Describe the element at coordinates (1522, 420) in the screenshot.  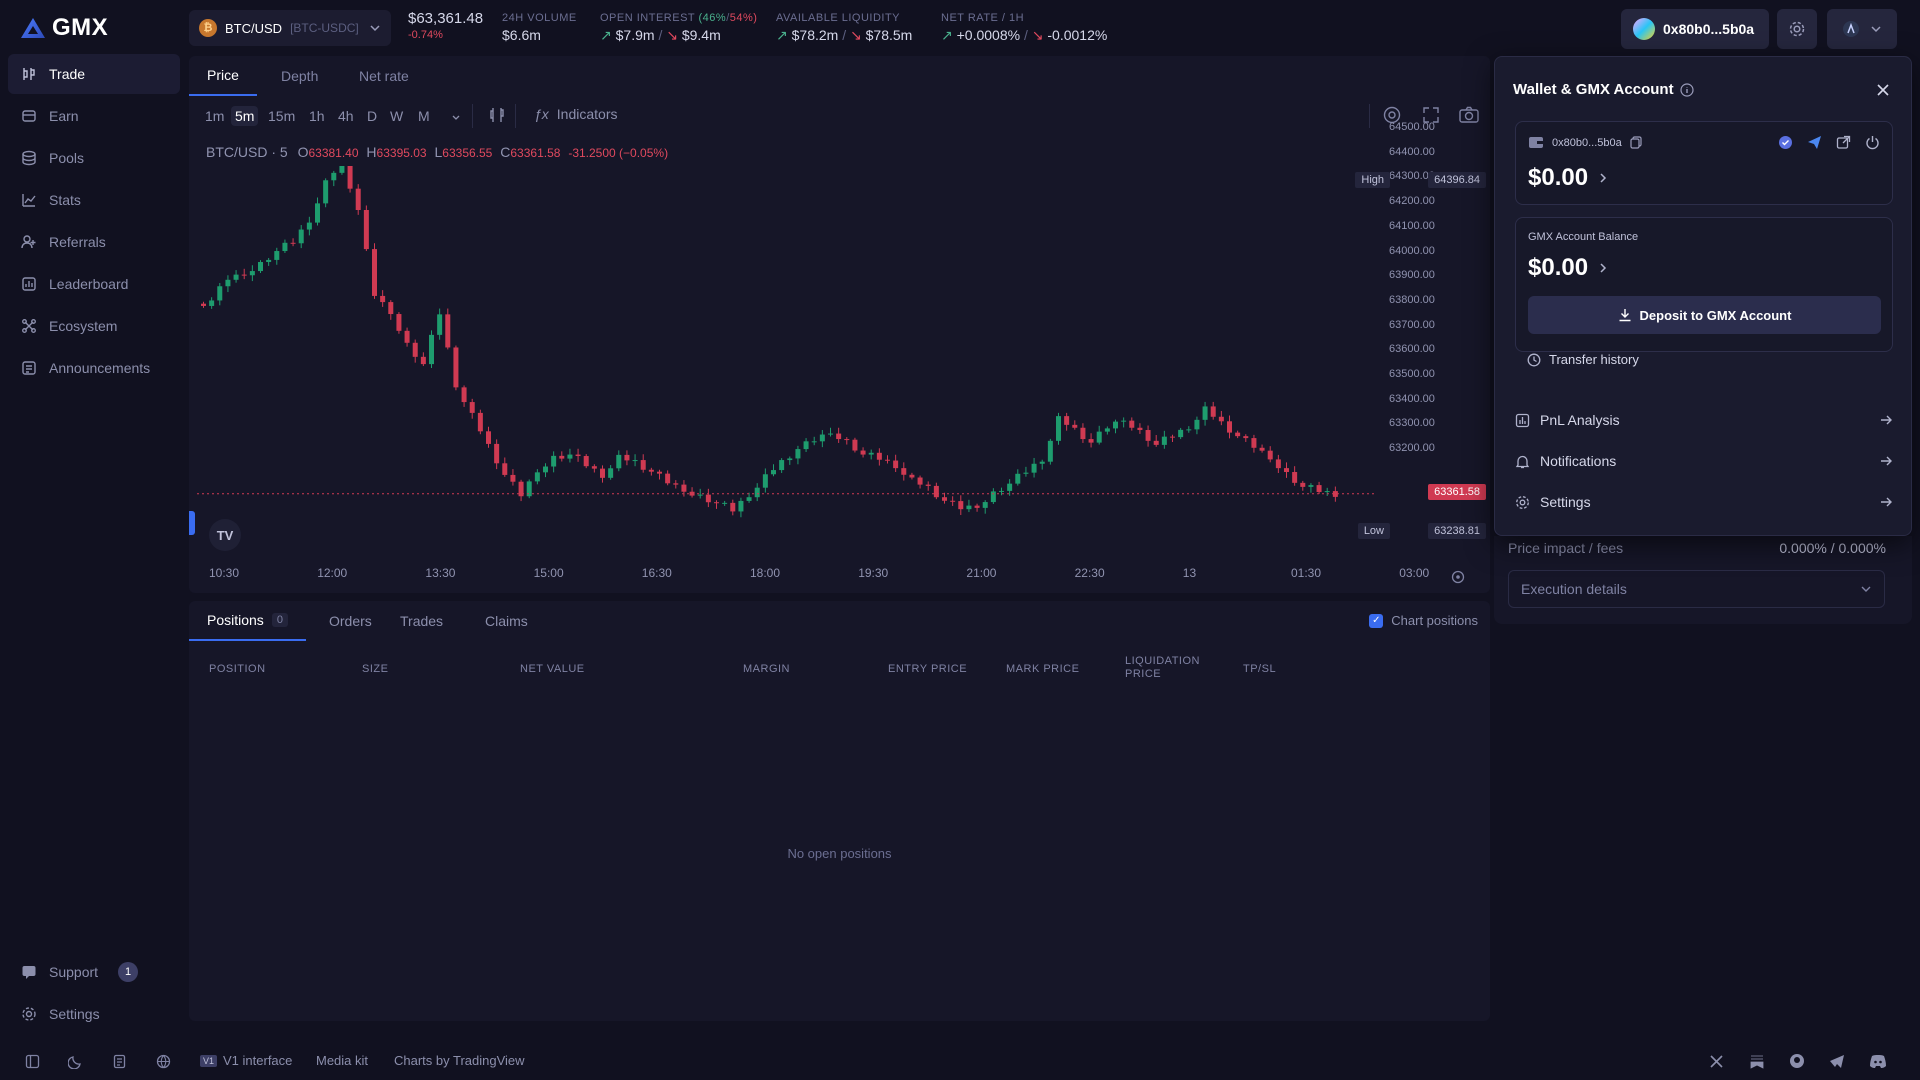
I see `pnl-chart-icon` at that location.